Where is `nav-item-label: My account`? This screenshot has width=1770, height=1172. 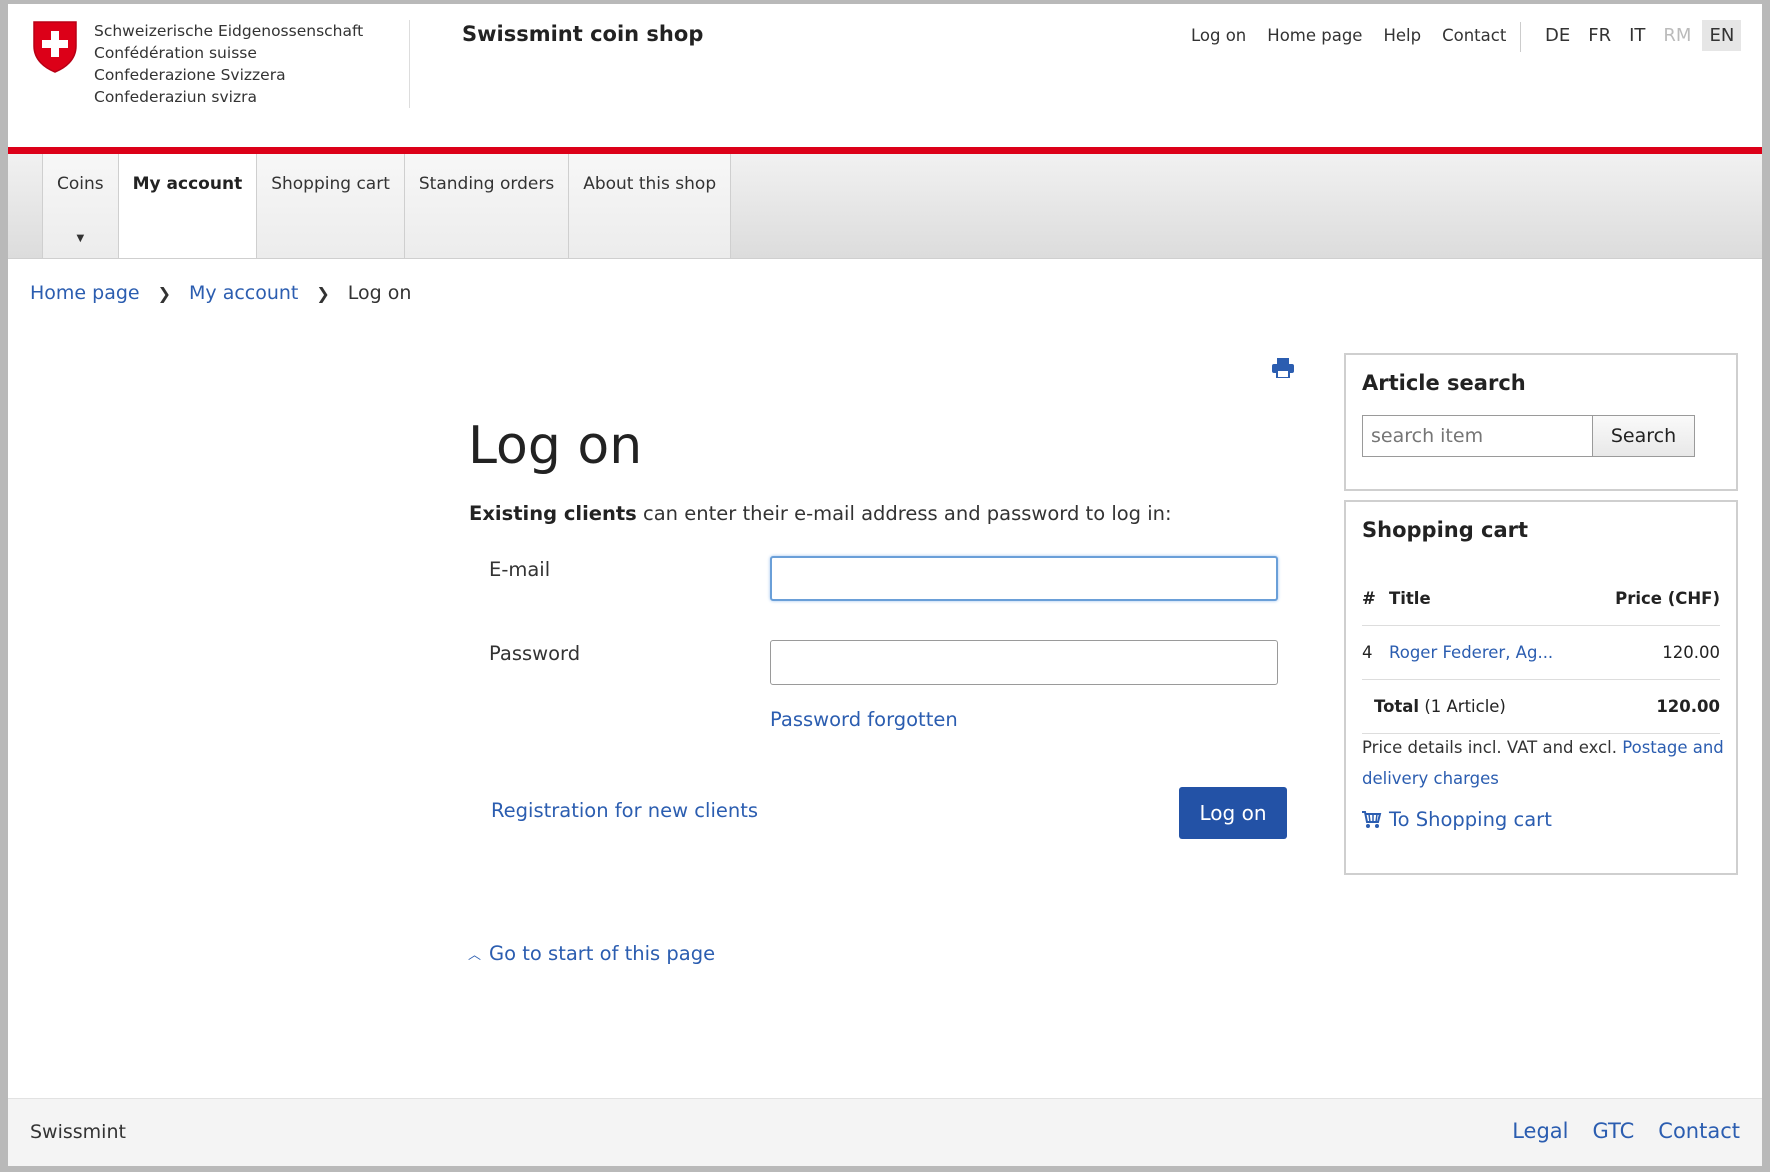
nav-item-label: My account is located at coordinates (187, 184).